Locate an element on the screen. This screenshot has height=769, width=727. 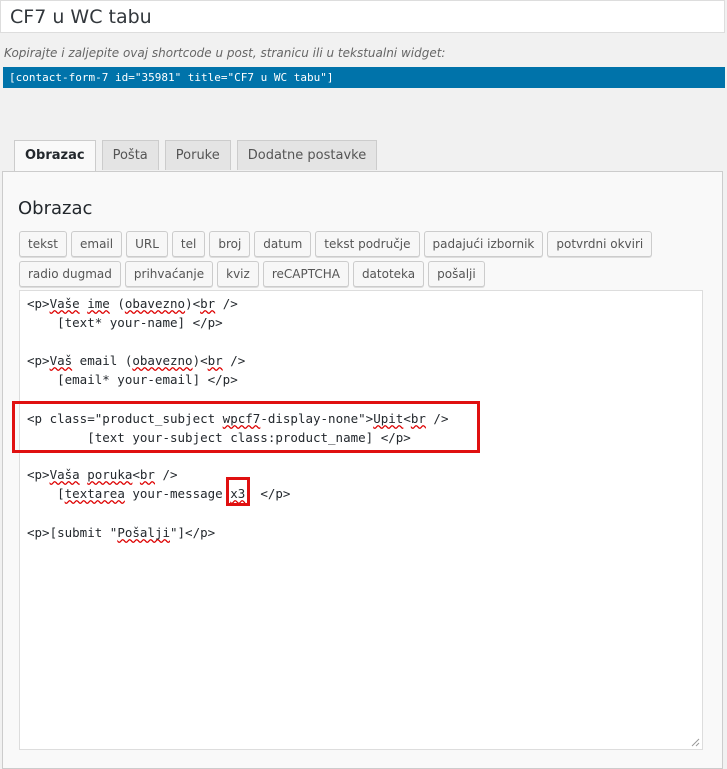
tab-form: Obrazac is located at coordinates (55, 156).